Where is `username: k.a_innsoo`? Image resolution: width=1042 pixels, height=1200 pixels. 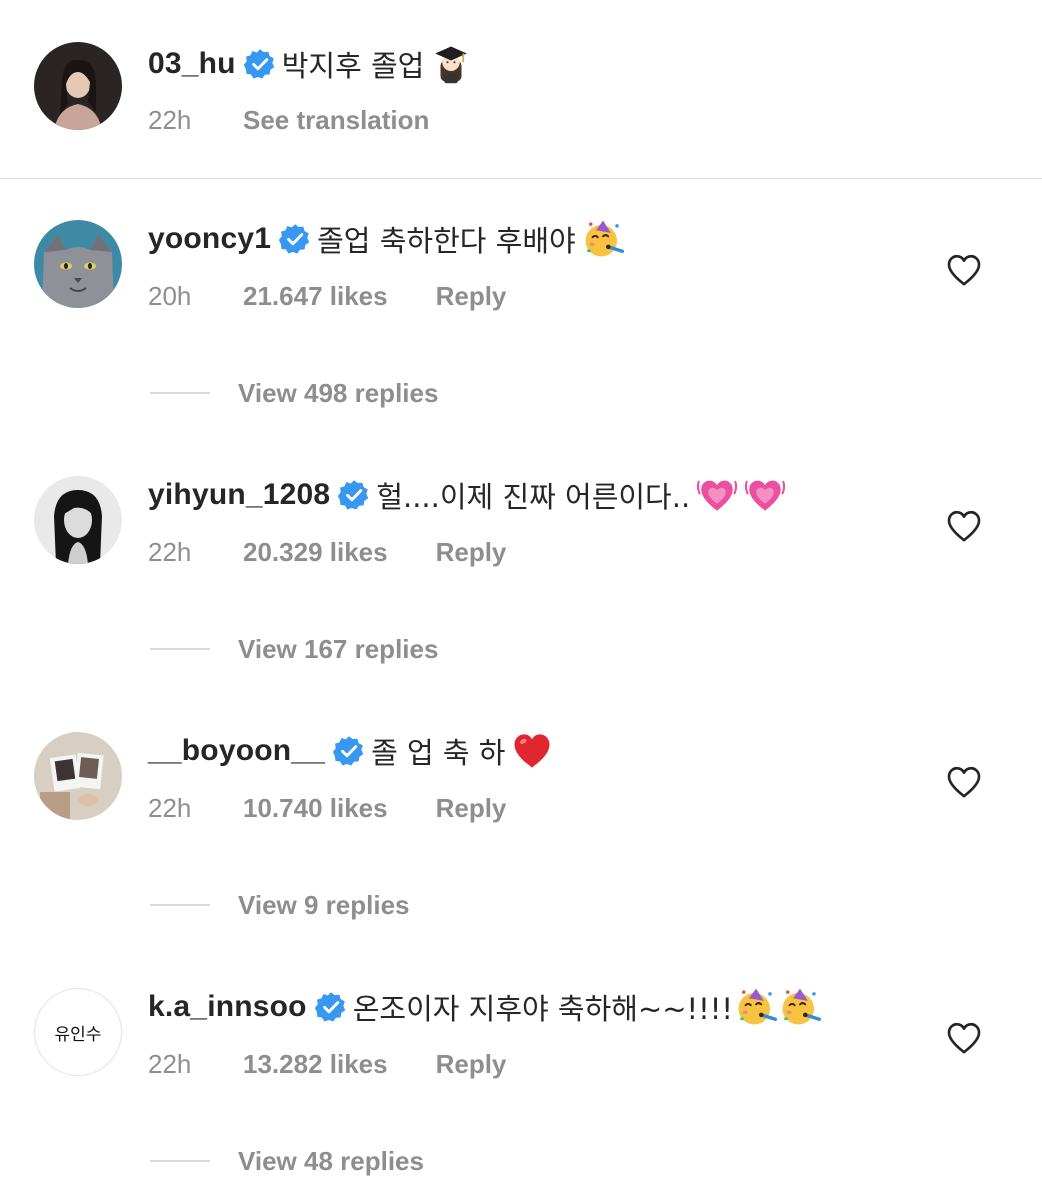
username: k.a_innsoo is located at coordinates (227, 1007).